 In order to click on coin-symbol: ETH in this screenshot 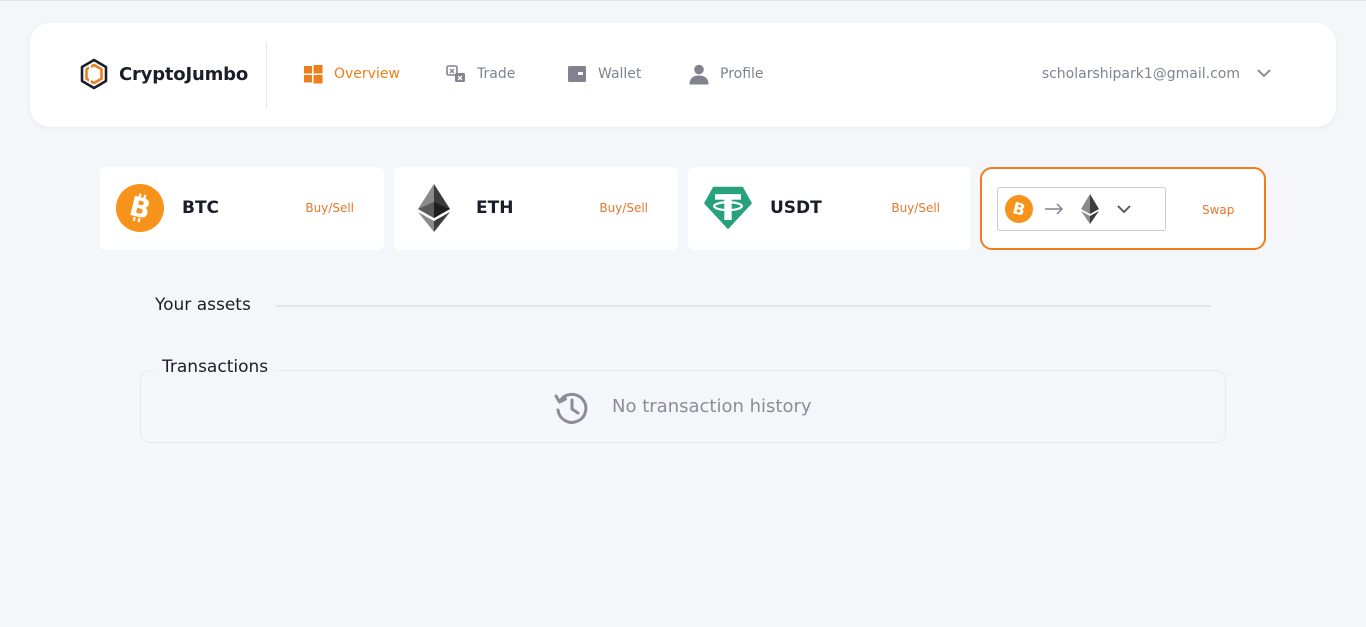, I will do `click(495, 208)`.